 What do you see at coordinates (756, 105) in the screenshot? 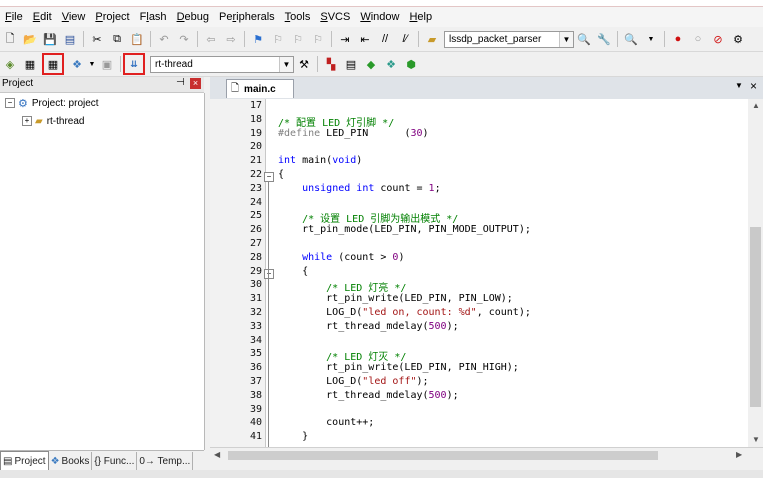
I see `scroll-up-icon: ▲` at bounding box center [756, 105].